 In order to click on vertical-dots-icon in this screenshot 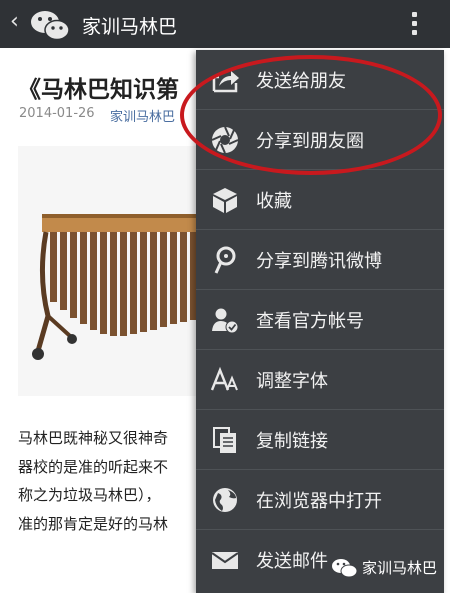, I will do `click(414, 24)`.